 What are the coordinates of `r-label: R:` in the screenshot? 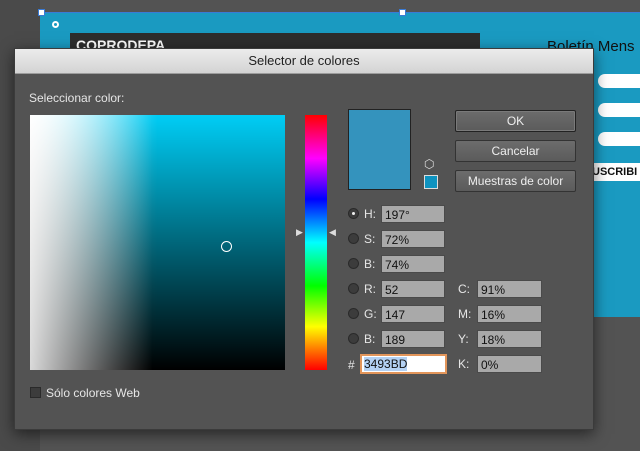 It's located at (370, 289).